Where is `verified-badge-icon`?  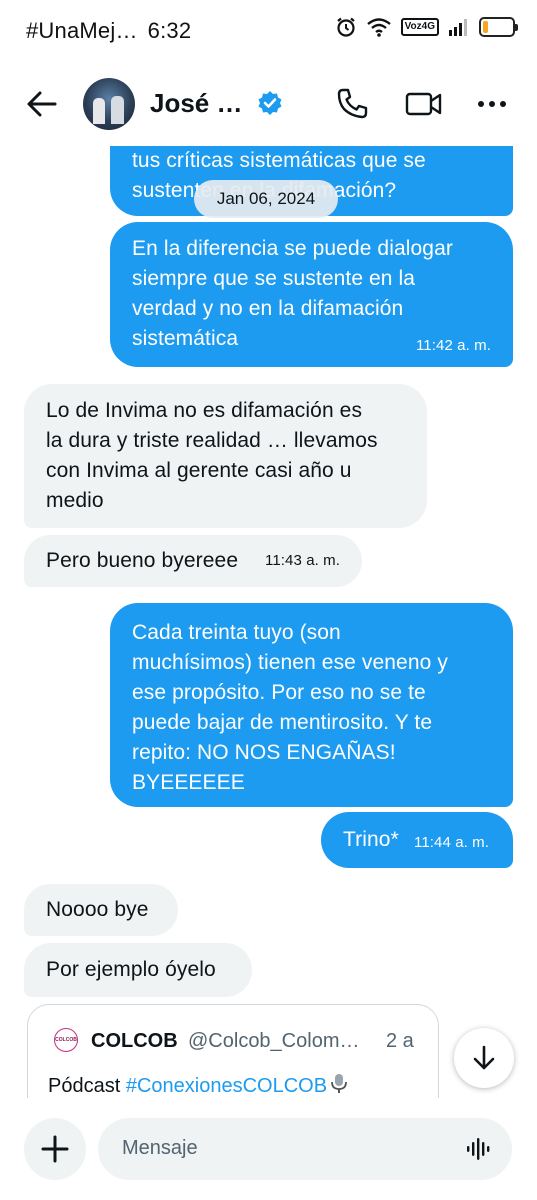 verified-badge-icon is located at coordinates (270, 103).